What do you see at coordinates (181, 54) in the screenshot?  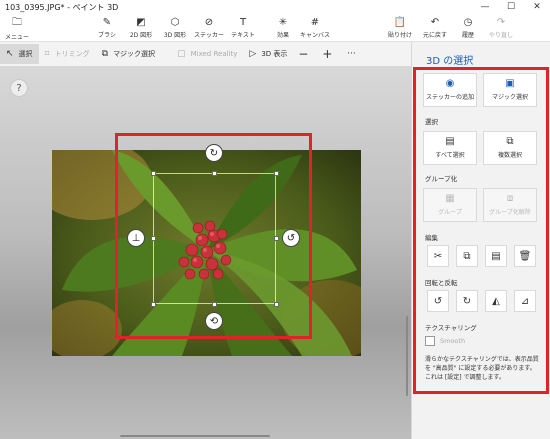 I see `mixed-reality-icon: ▢` at bounding box center [181, 54].